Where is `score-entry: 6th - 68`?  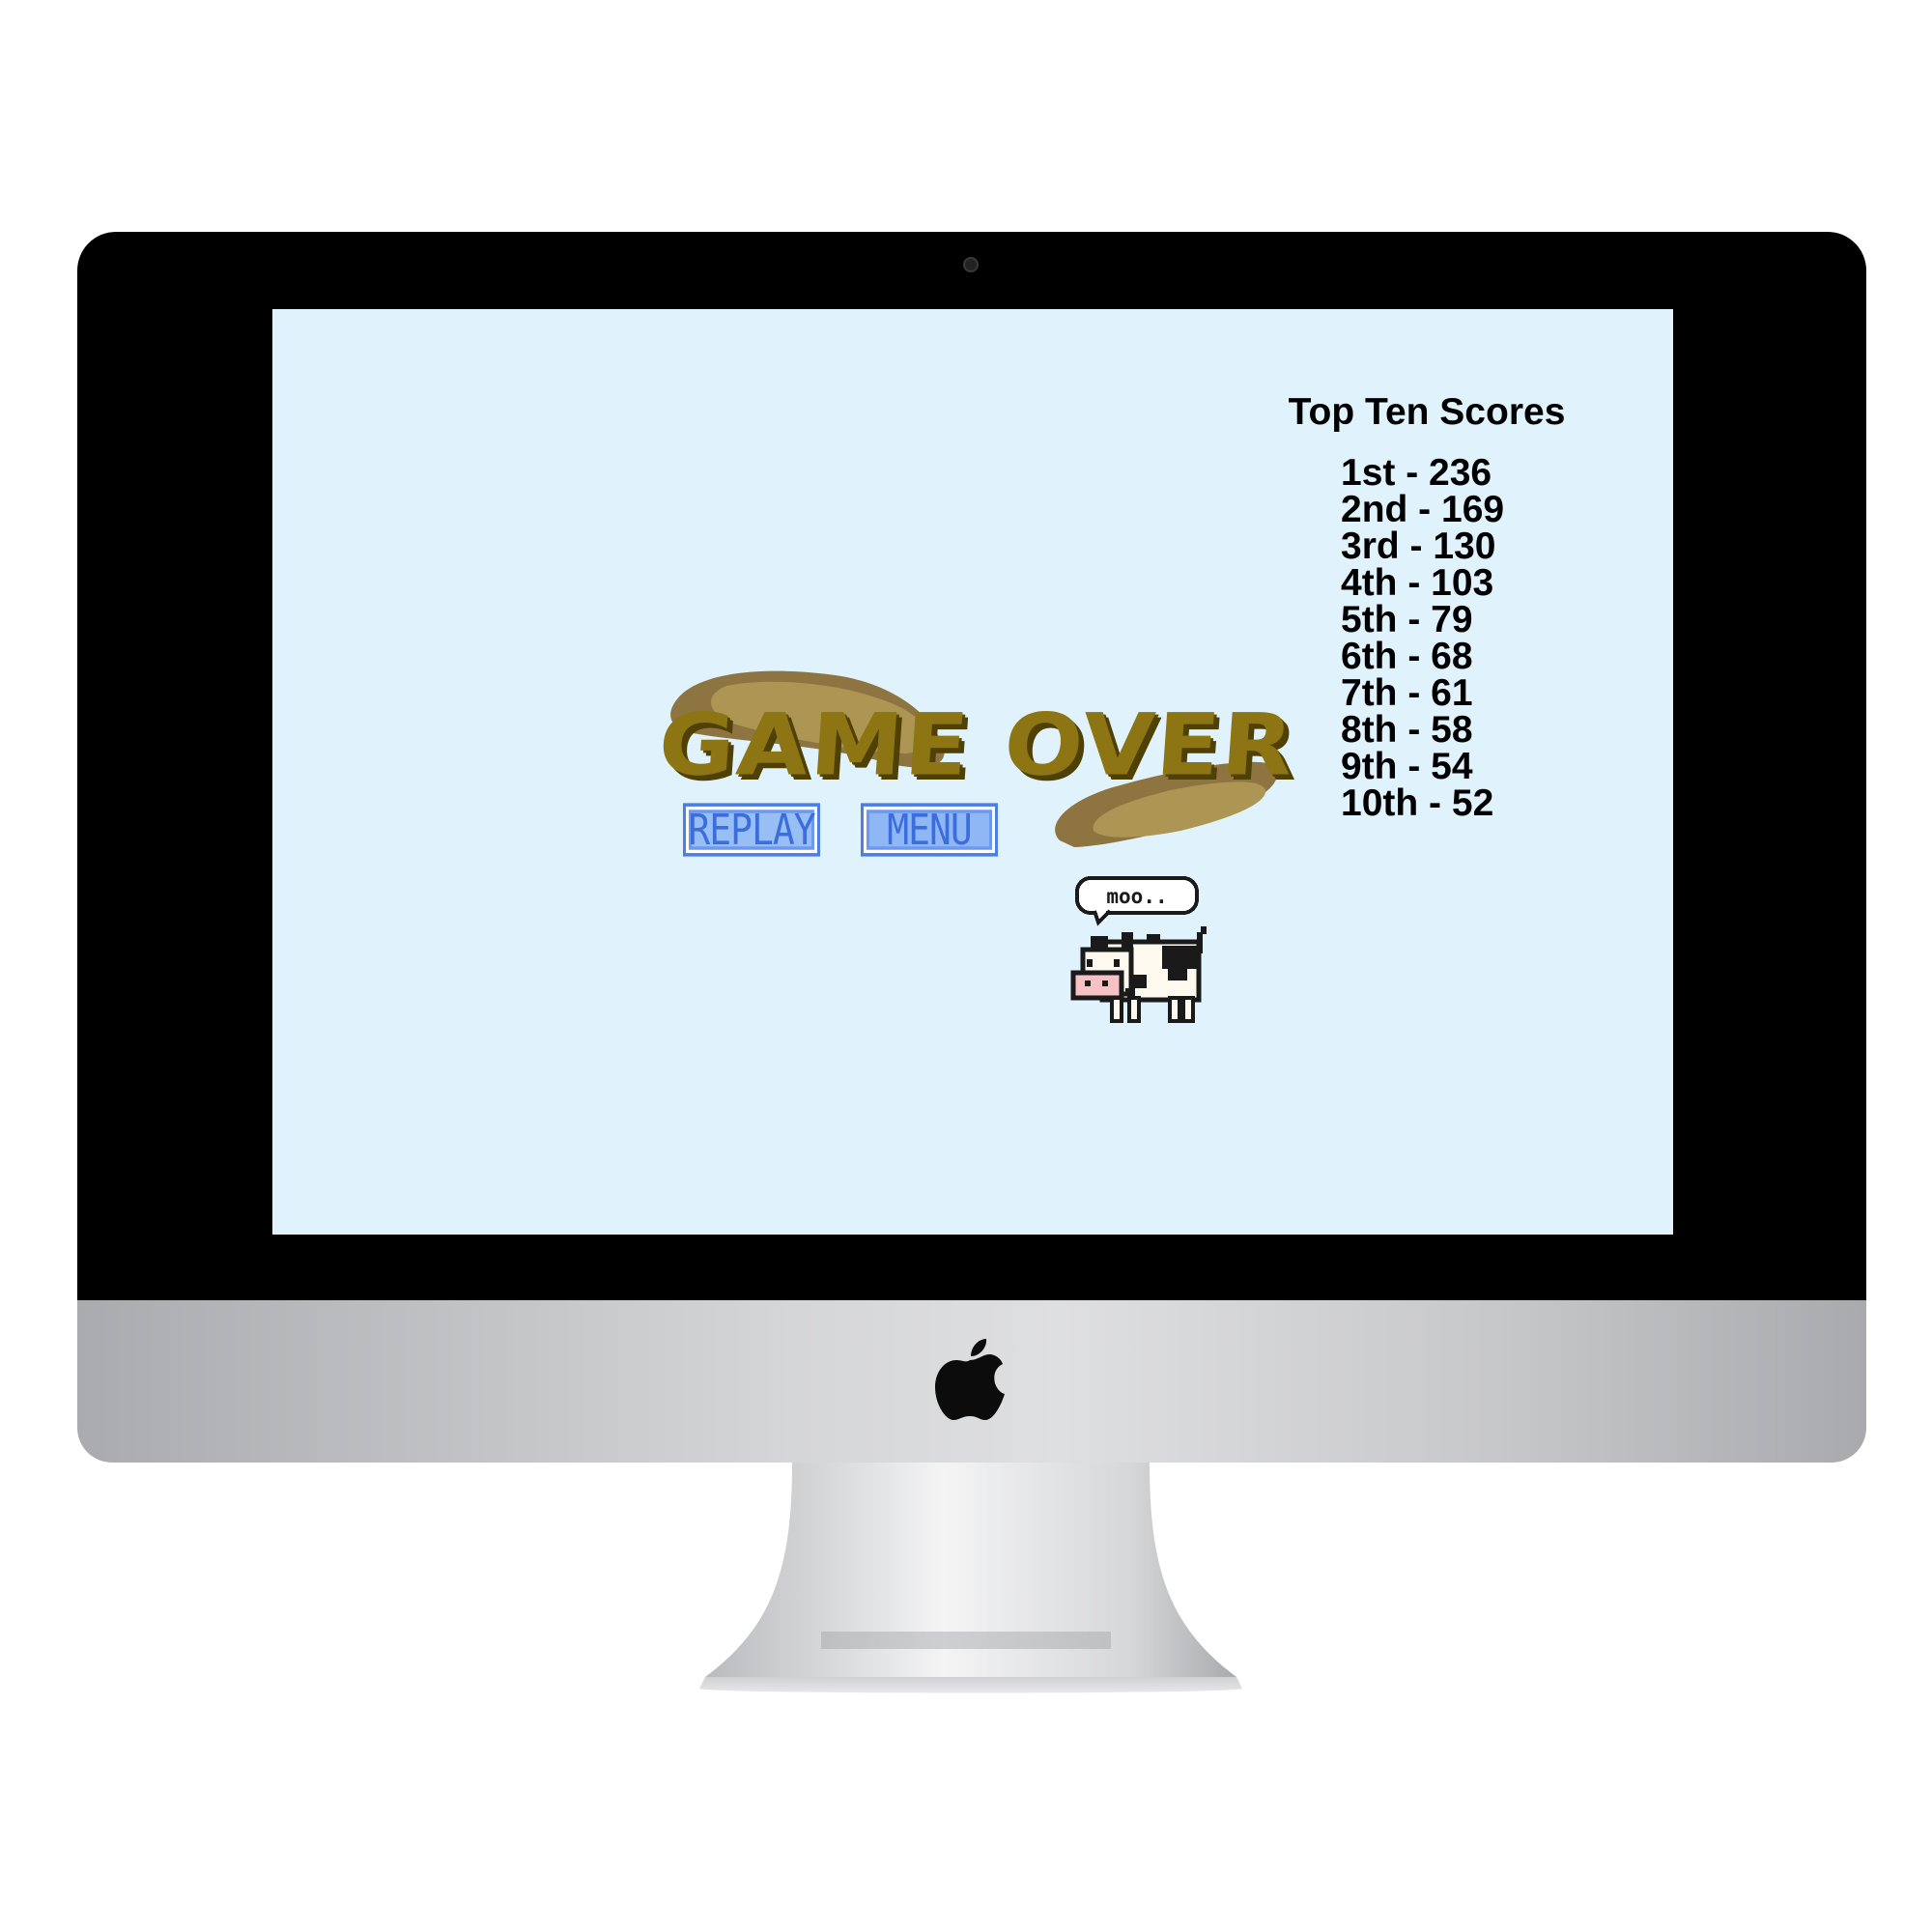 score-entry: 6th - 68 is located at coordinates (1407, 656).